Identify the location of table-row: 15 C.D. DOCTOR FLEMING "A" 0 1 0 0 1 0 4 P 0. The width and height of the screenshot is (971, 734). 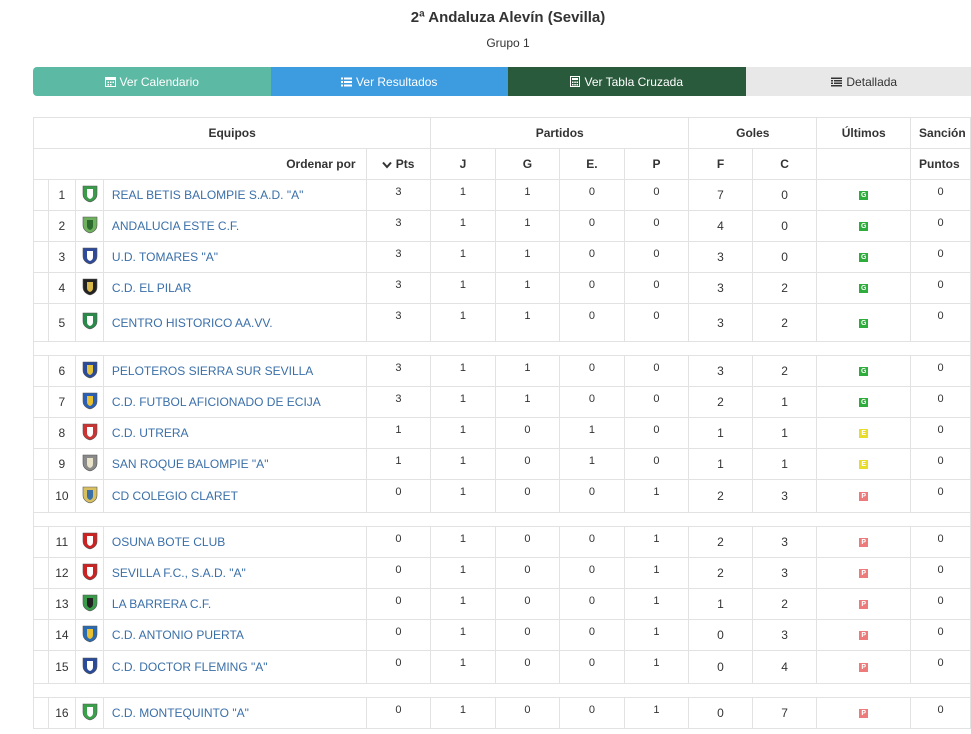
(502, 667).